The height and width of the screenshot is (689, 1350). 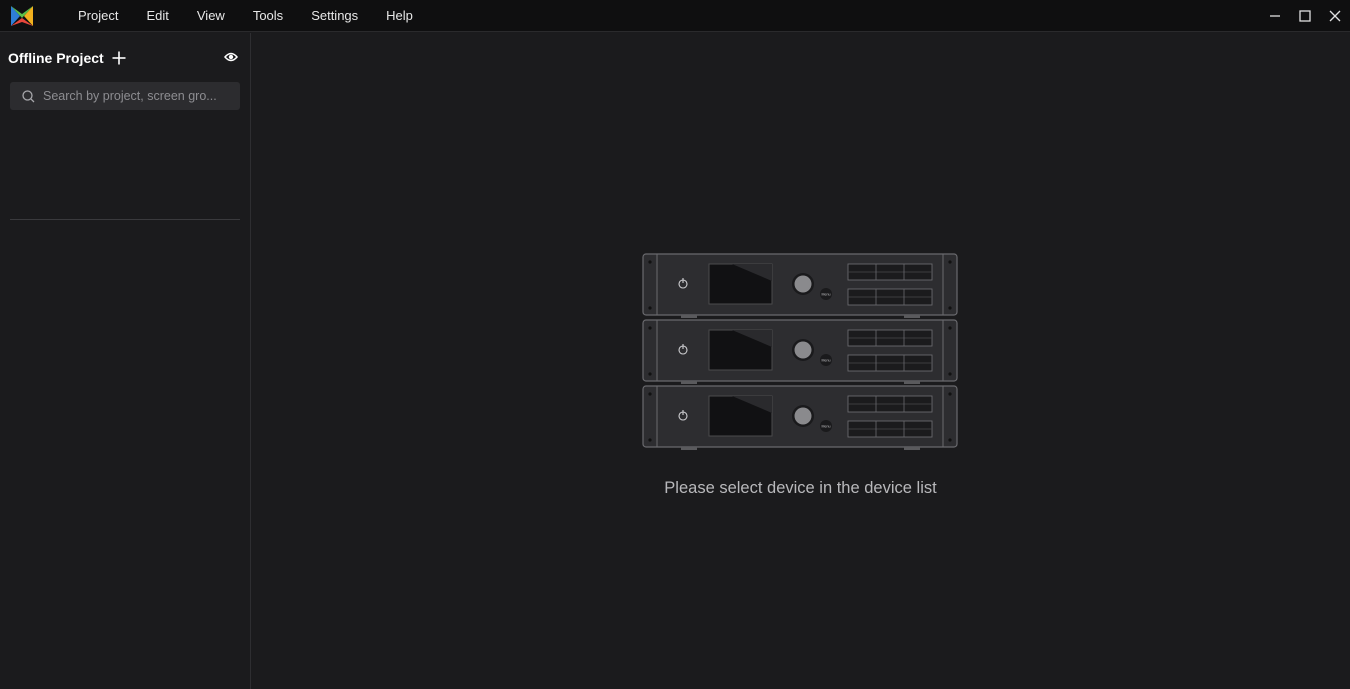 I want to click on maximize-icon, so click(x=1305, y=16).